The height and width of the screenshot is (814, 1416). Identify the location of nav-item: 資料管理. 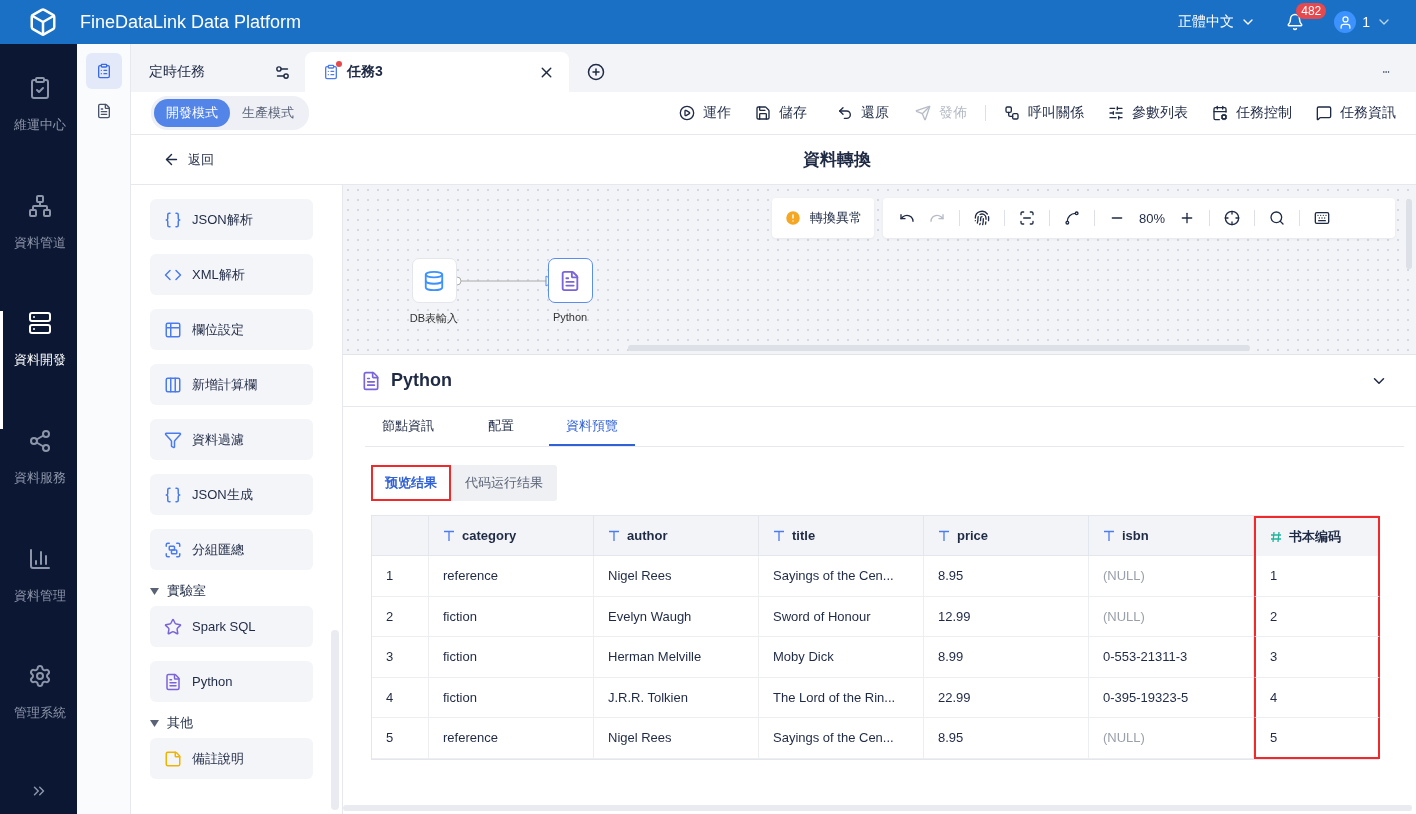
(38, 605).